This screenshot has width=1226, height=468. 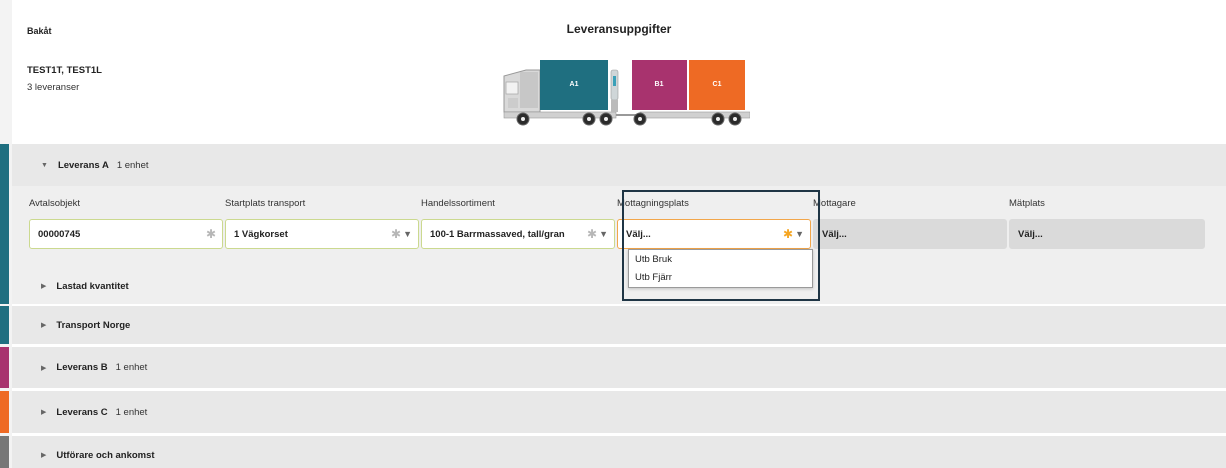 I want to click on container-c1-label: C1, so click(x=717, y=84).